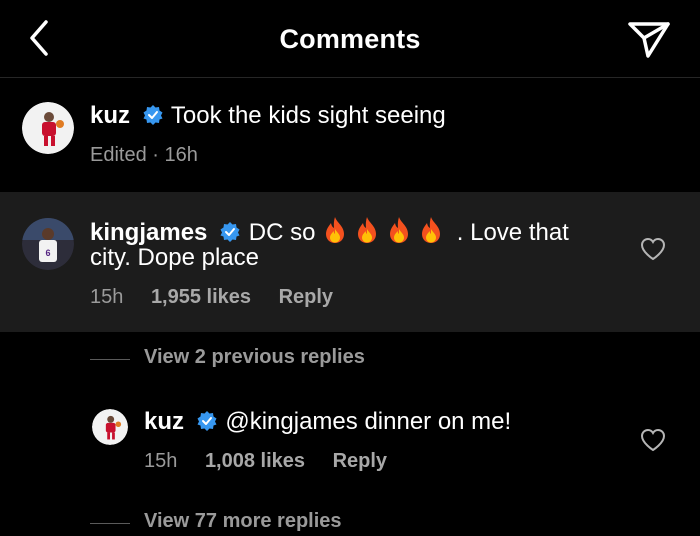  Describe the element at coordinates (107, 297) in the screenshot. I see `comment-time: 15h` at that location.